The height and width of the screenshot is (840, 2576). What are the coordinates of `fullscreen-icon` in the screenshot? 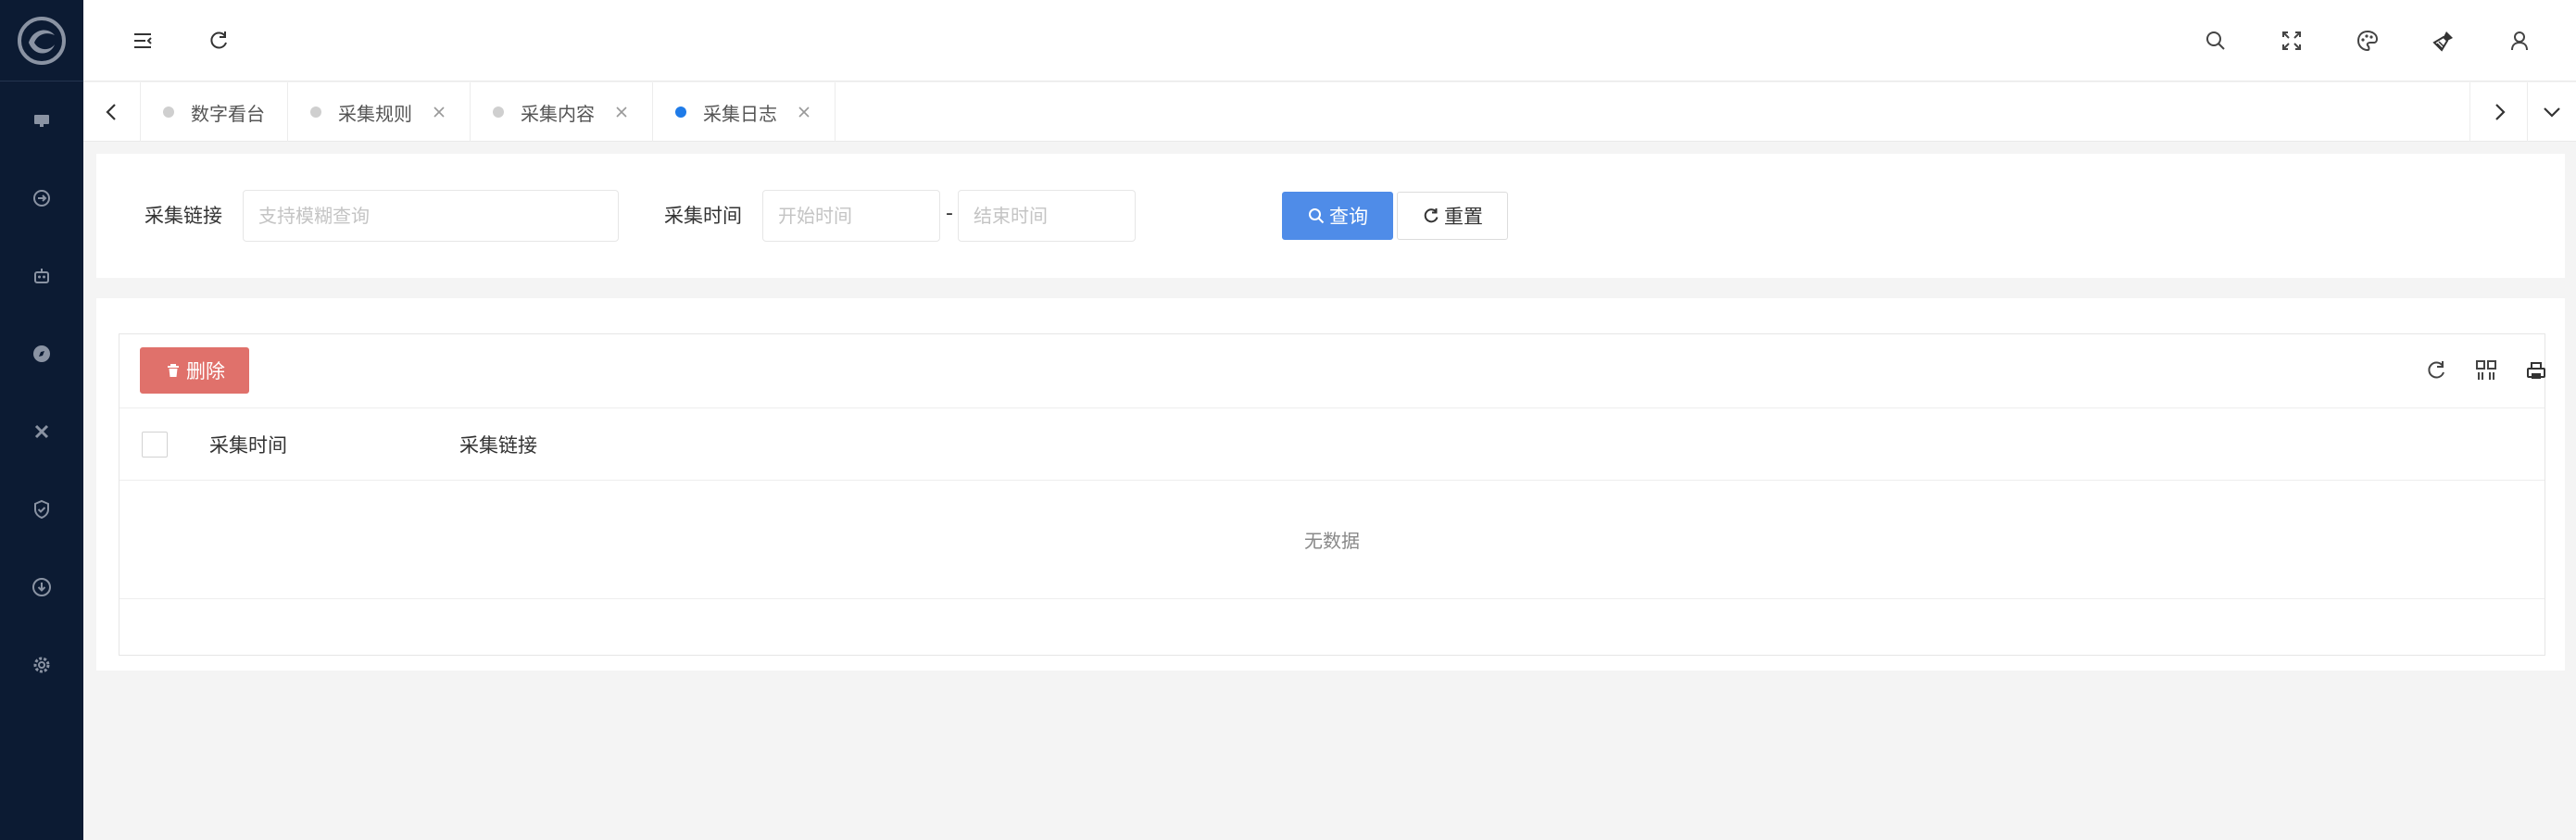 It's located at (2291, 40).